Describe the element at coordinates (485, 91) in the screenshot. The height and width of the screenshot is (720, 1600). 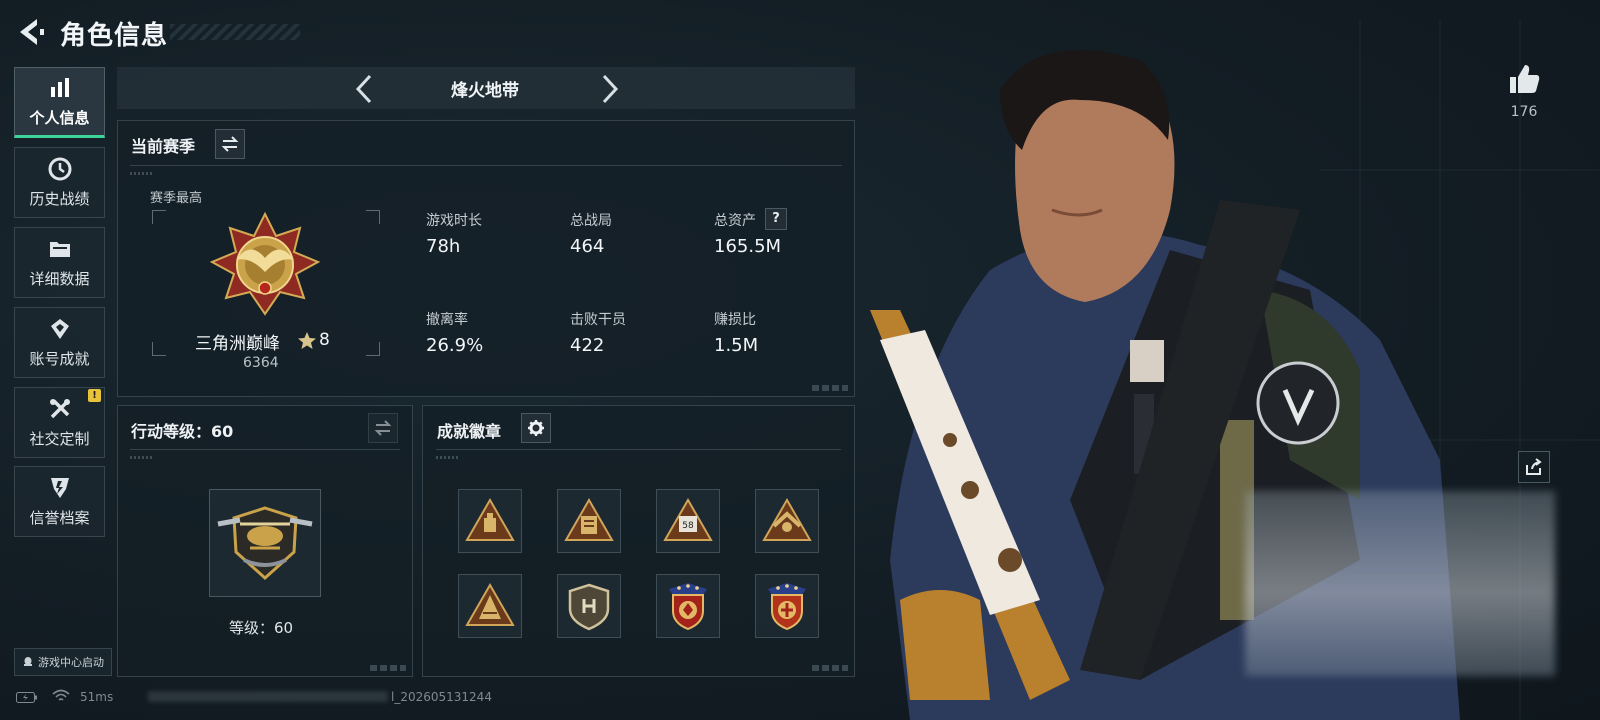
I see `mode-name: 烽火地带` at that location.